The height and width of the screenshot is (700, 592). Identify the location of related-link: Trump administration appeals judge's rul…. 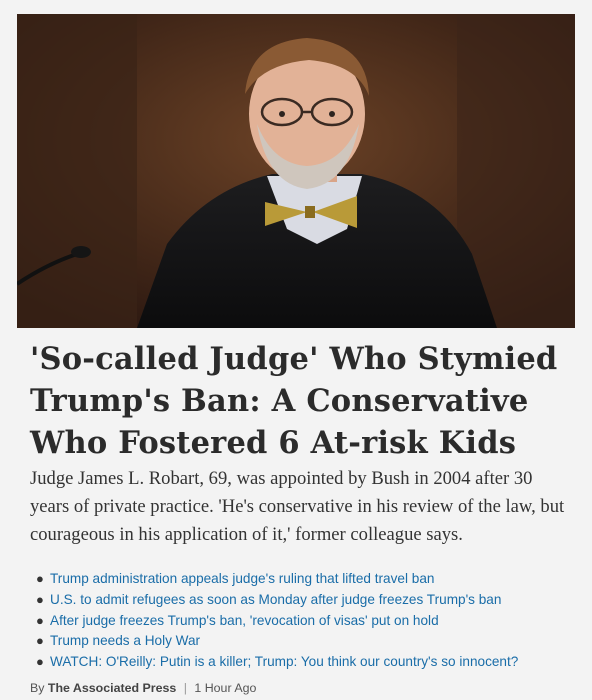
(242, 578).